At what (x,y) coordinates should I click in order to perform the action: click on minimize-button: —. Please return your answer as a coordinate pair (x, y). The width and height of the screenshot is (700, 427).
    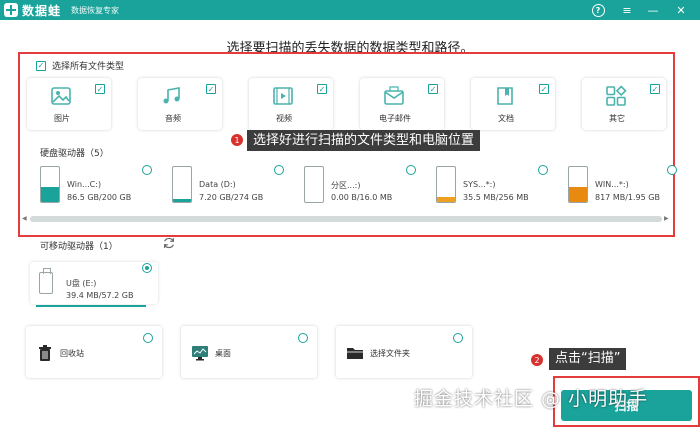
    Looking at the image, I should click on (653, 10).